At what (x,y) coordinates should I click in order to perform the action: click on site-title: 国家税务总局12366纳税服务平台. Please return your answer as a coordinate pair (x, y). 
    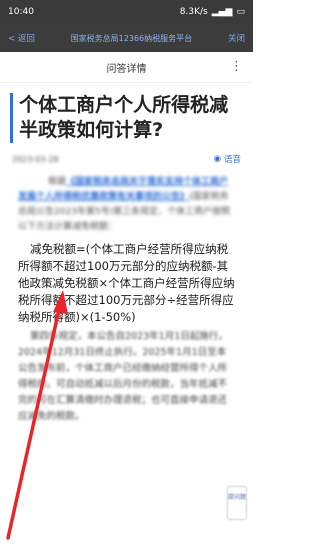
    Looking at the image, I should click on (131, 38).